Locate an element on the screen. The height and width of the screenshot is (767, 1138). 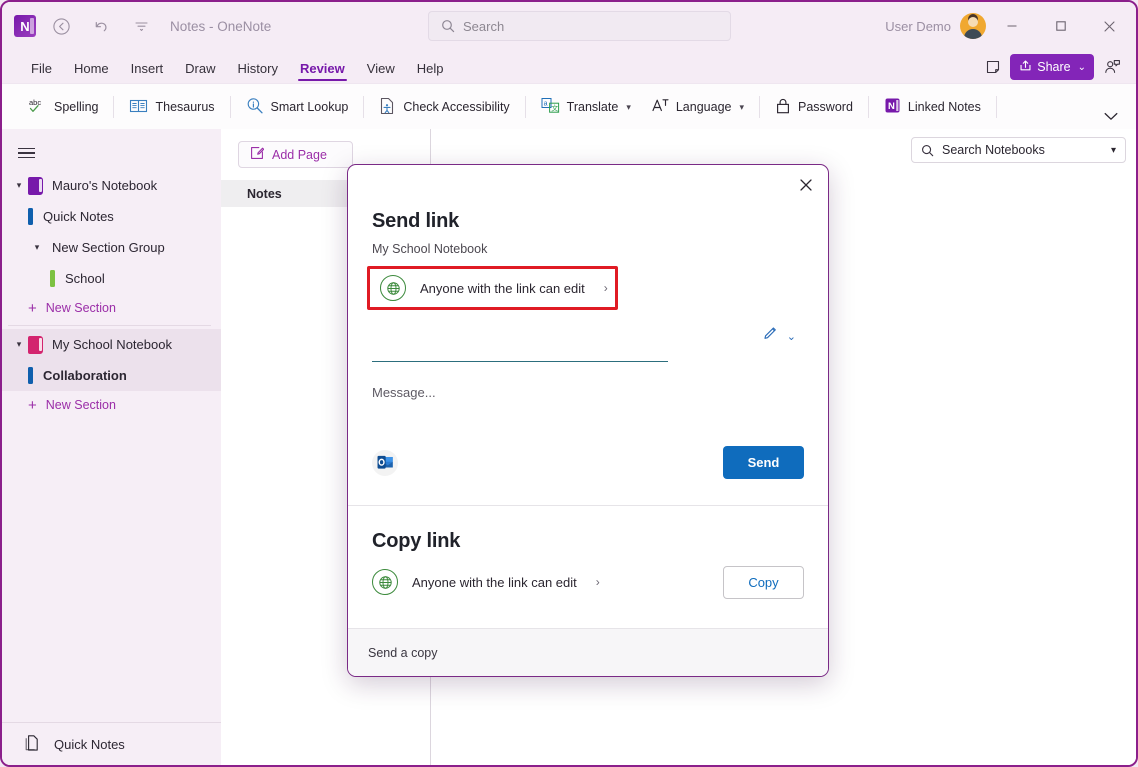
check-accessibility-icon is located at coordinates (387, 107).